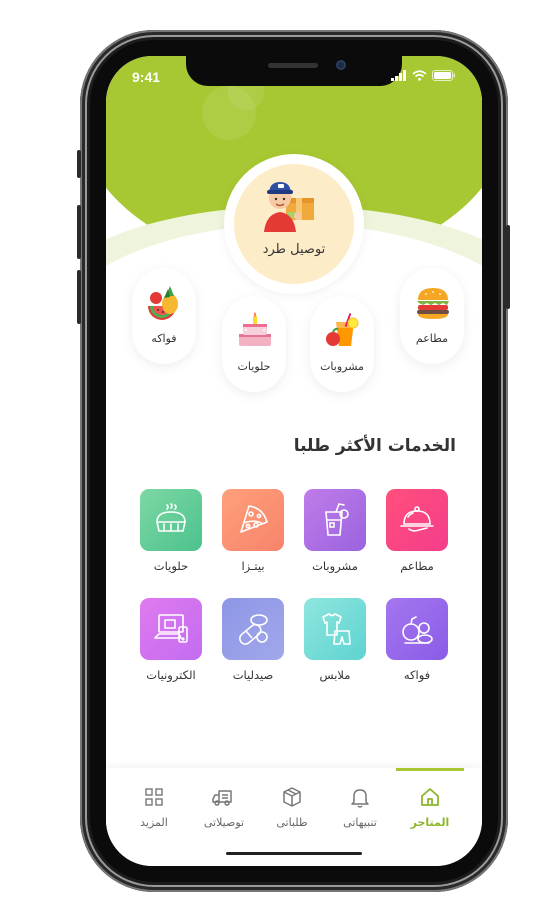 The width and height of the screenshot is (553, 911). I want to click on category-sweets-label: حلويات, so click(254, 366).